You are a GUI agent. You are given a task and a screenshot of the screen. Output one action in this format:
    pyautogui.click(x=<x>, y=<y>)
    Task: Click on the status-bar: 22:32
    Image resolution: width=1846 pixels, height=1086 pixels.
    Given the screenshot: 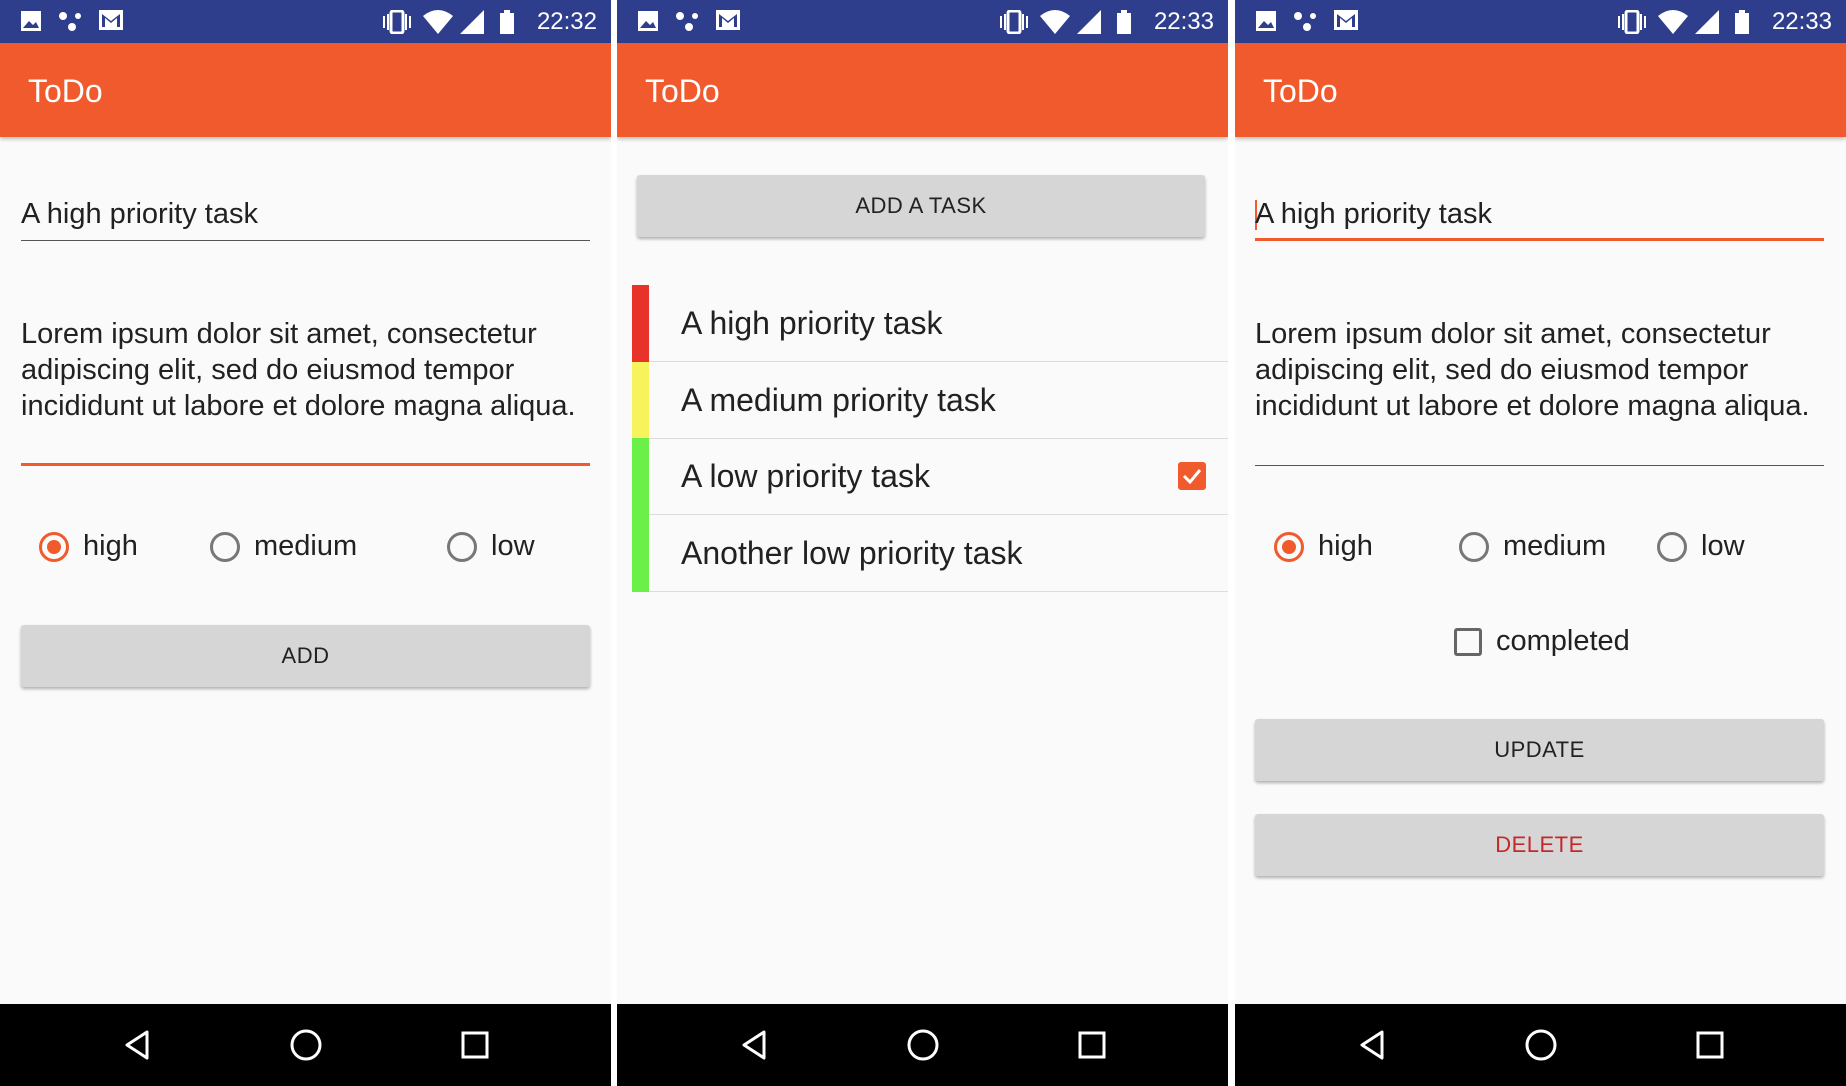 What is the action you would take?
    pyautogui.click(x=305, y=21)
    